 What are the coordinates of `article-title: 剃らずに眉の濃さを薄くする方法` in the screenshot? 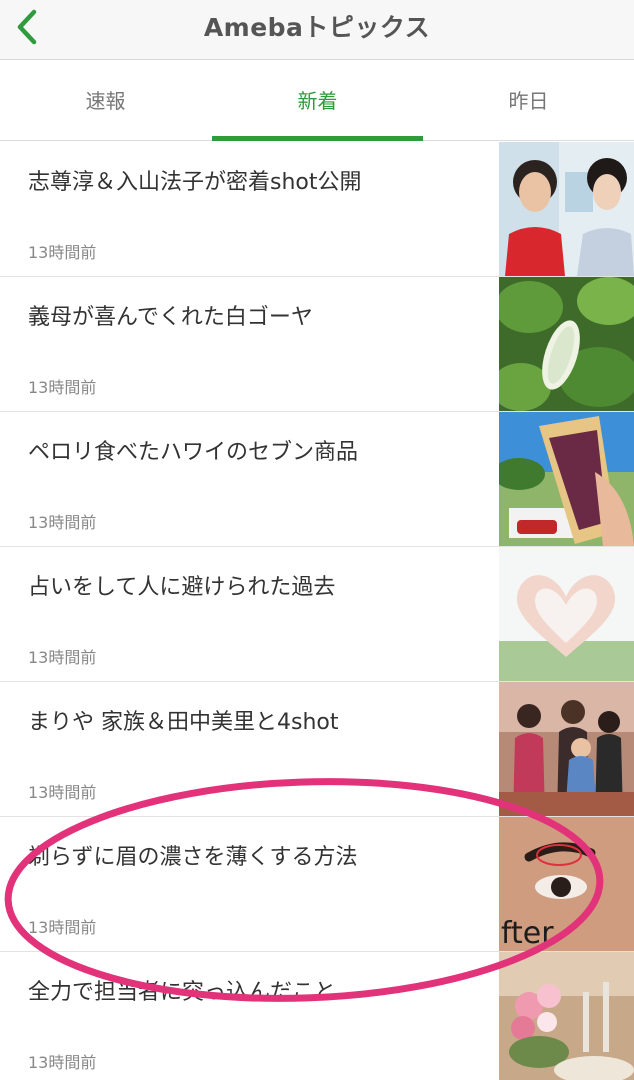 It's located at (193, 857).